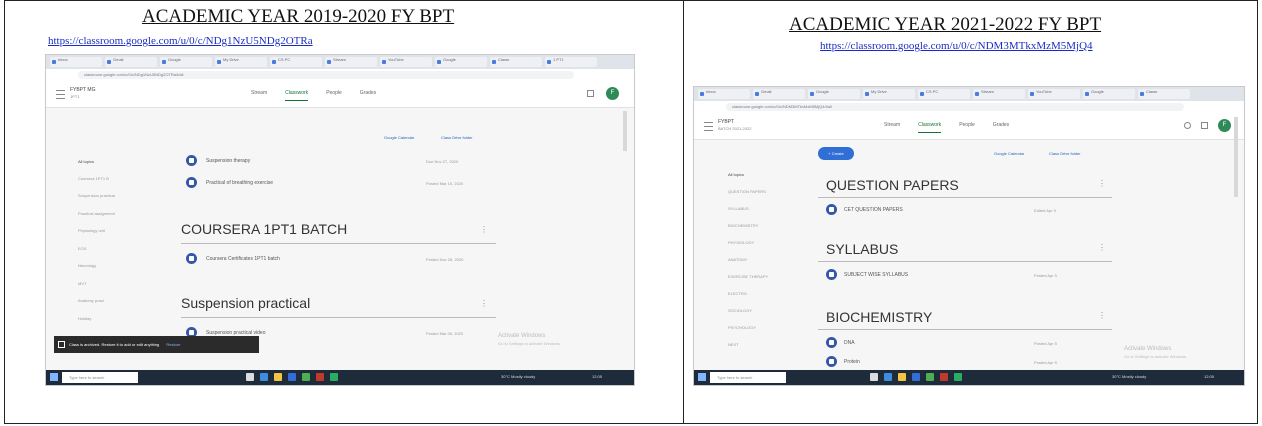  Describe the element at coordinates (849, 343) in the screenshot. I see `classwork-item: DNA` at that location.